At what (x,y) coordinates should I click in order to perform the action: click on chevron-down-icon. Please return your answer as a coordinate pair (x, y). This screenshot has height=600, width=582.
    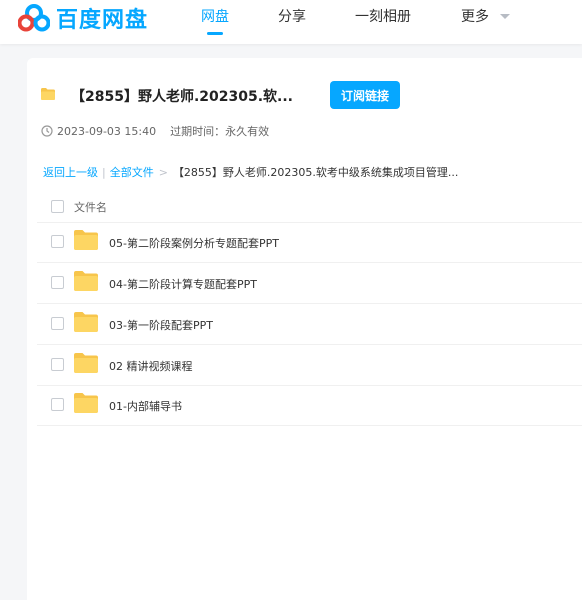
    Looking at the image, I should click on (505, 16).